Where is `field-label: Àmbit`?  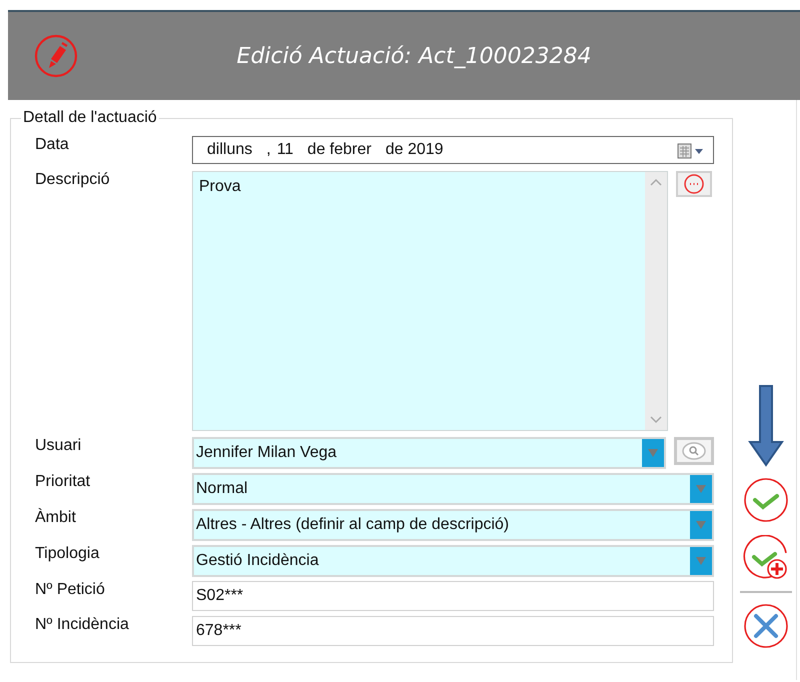
field-label: Àmbit is located at coordinates (56, 518).